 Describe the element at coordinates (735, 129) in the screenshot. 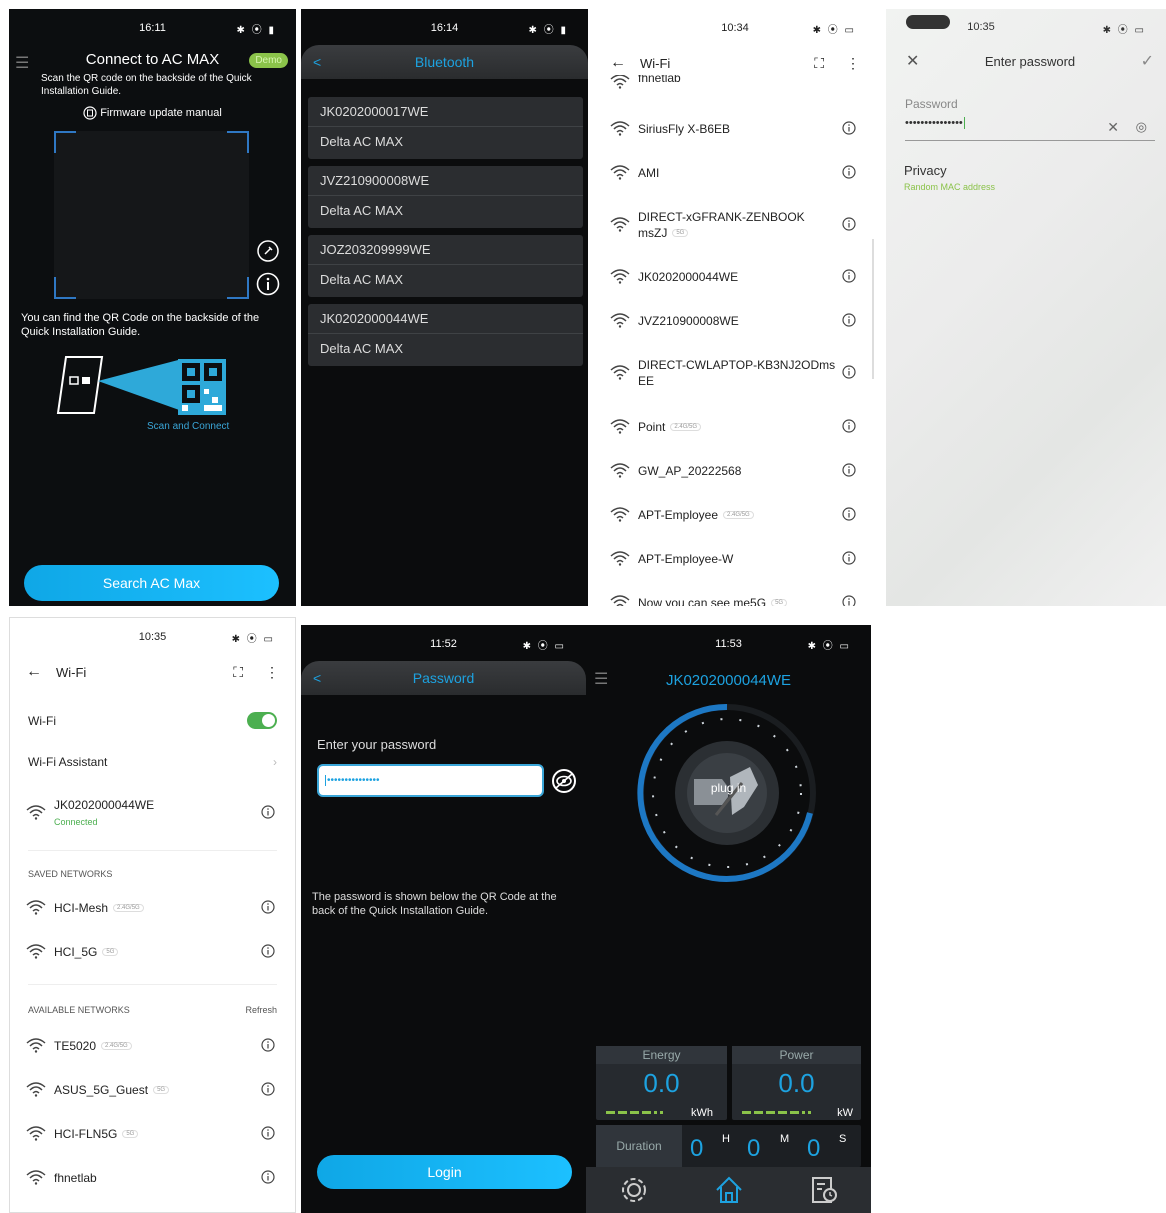

I see `network-row: SiriusFly X-B6EB` at that location.